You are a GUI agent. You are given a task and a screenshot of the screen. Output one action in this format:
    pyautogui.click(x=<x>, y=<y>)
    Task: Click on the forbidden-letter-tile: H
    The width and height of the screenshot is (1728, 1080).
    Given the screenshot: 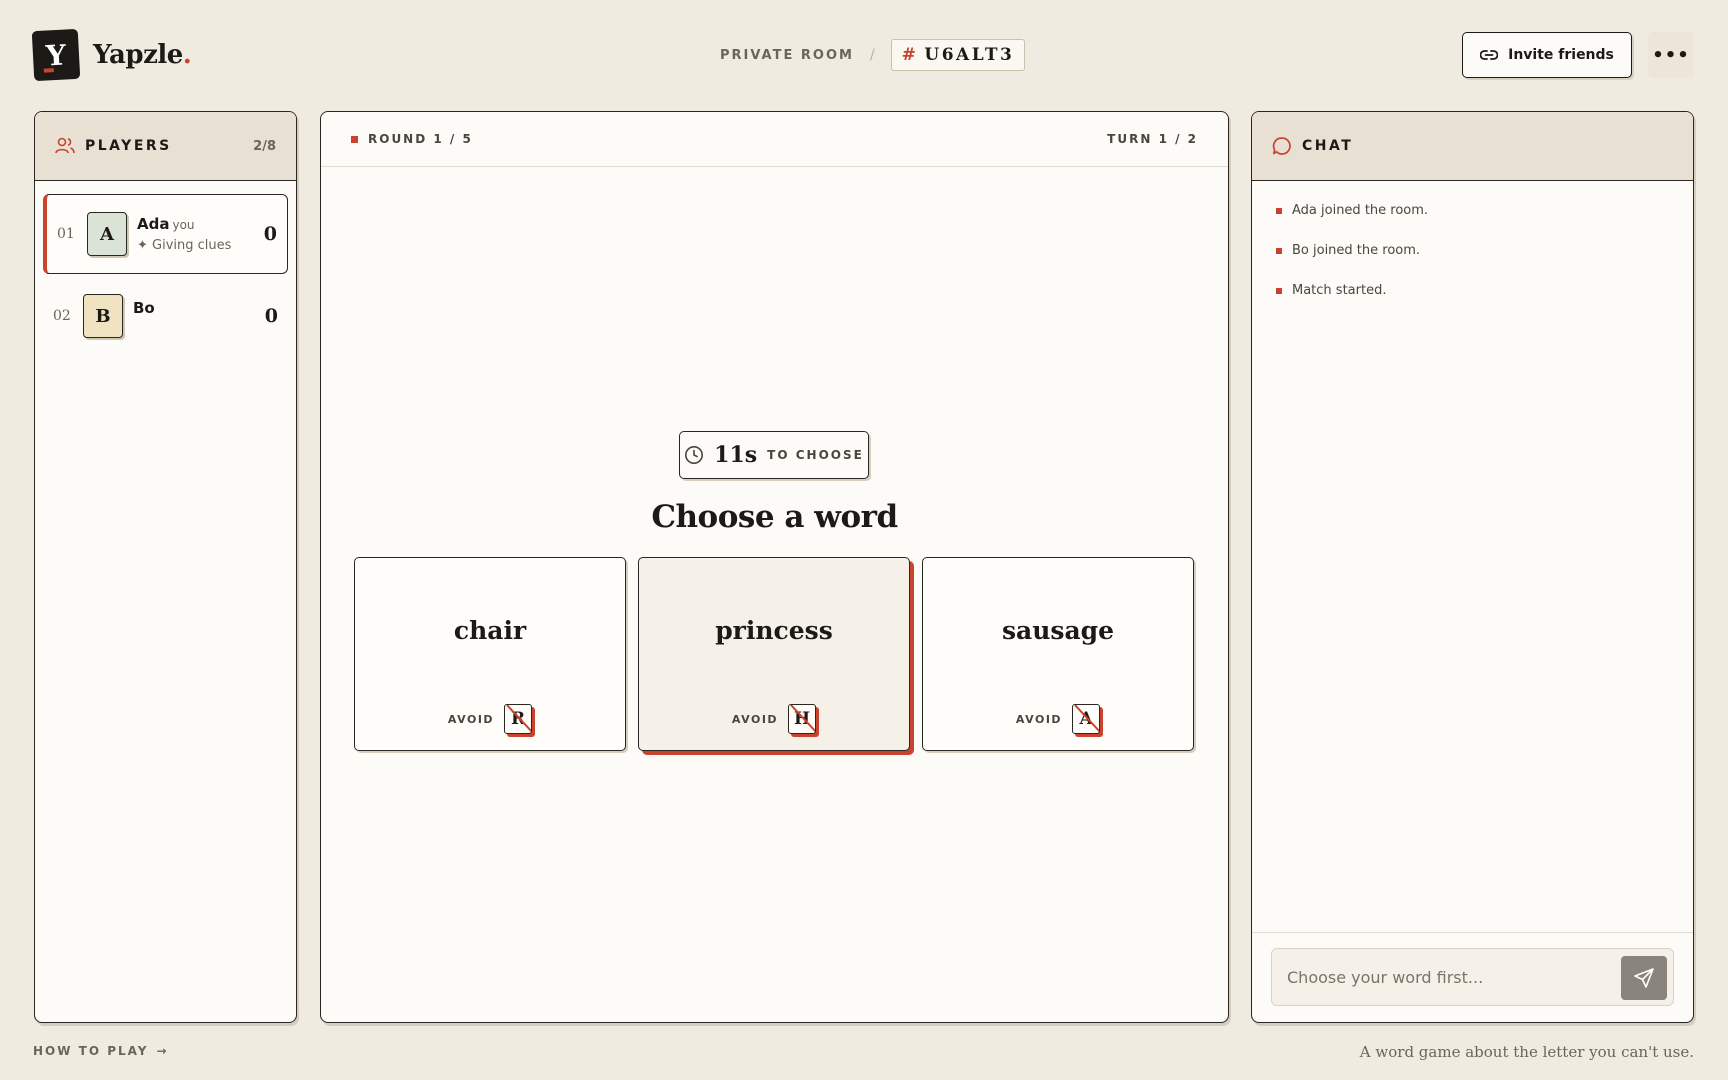 What is the action you would take?
    pyautogui.click(x=802, y=719)
    